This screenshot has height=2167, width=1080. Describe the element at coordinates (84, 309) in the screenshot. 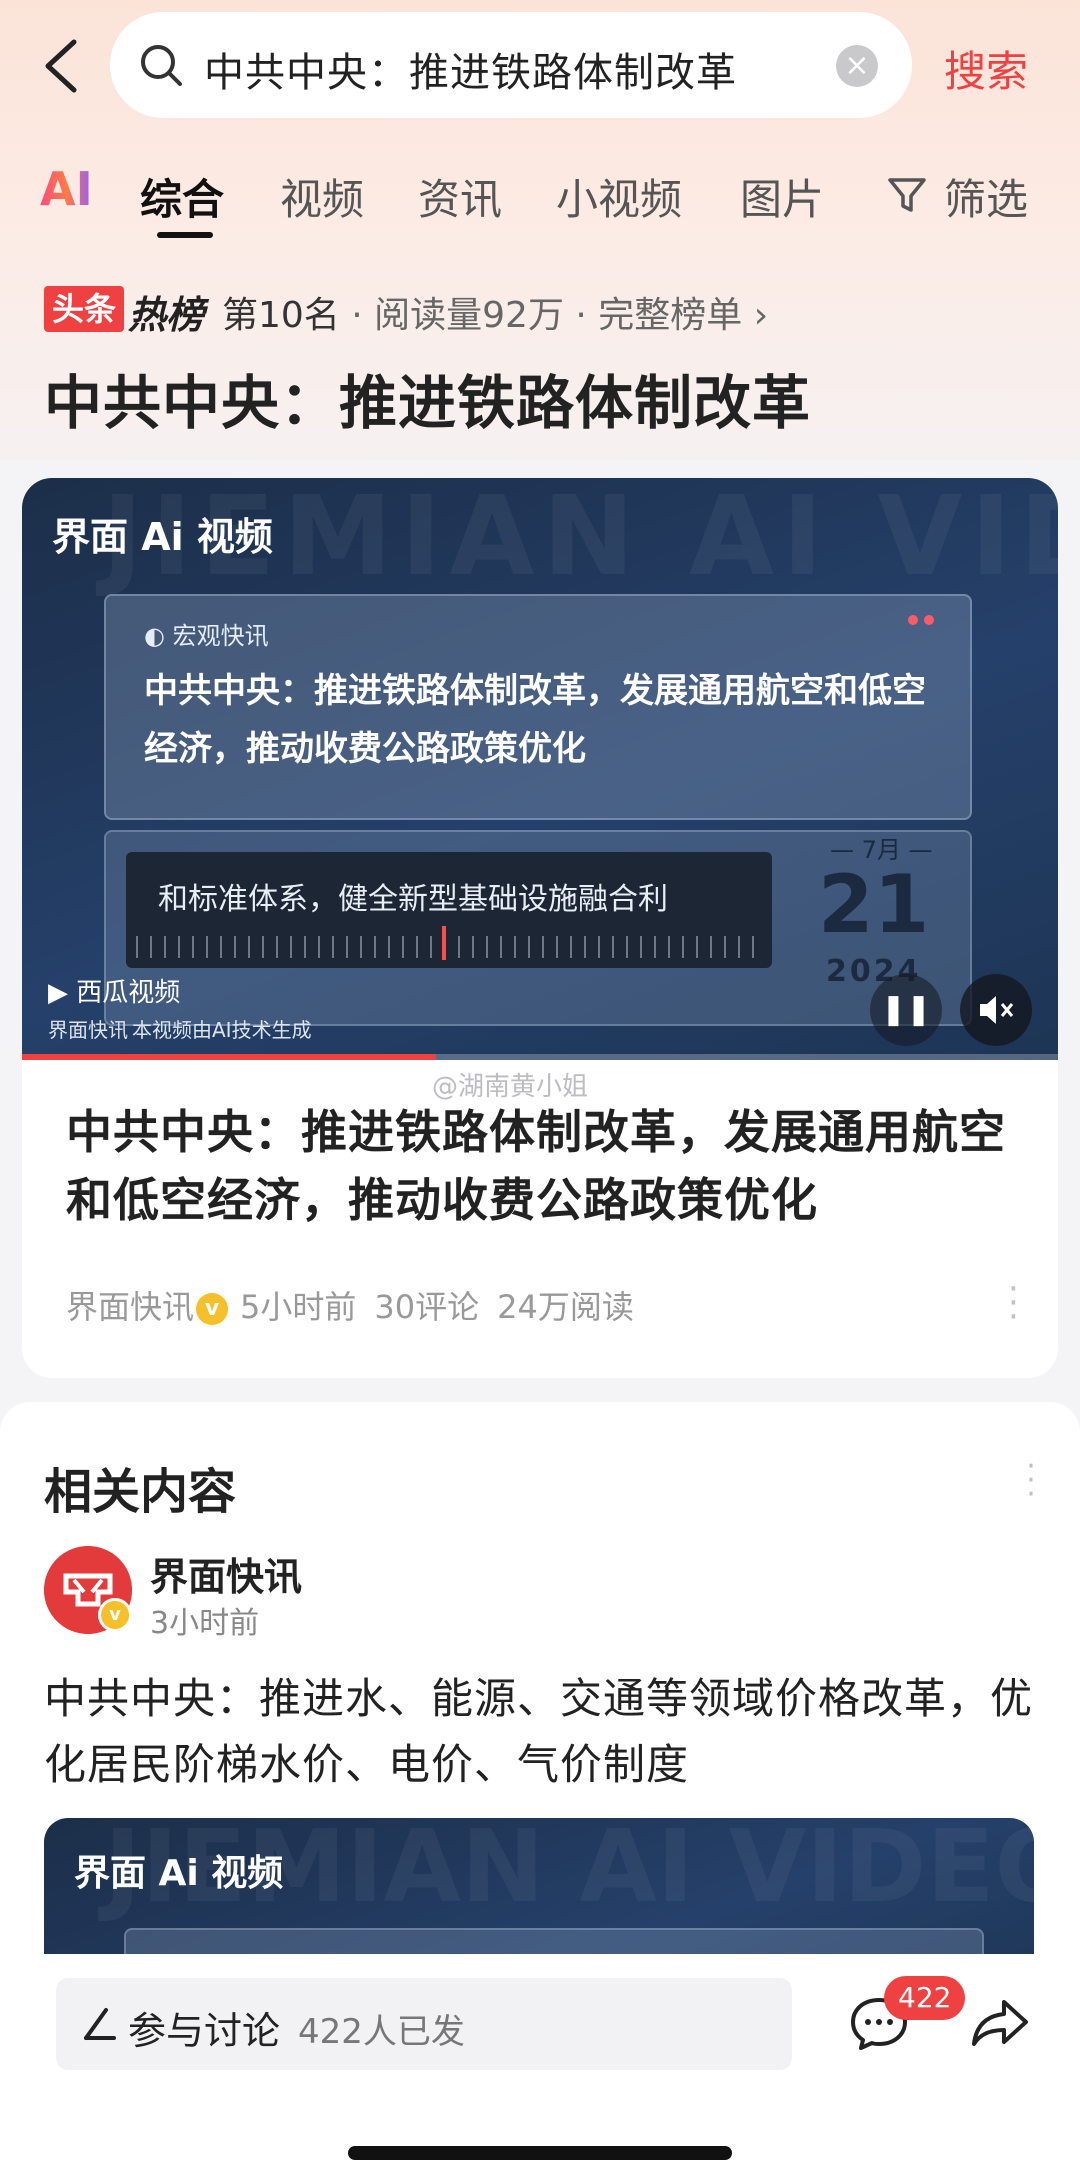

I see `hotlist-badge: 头条` at that location.